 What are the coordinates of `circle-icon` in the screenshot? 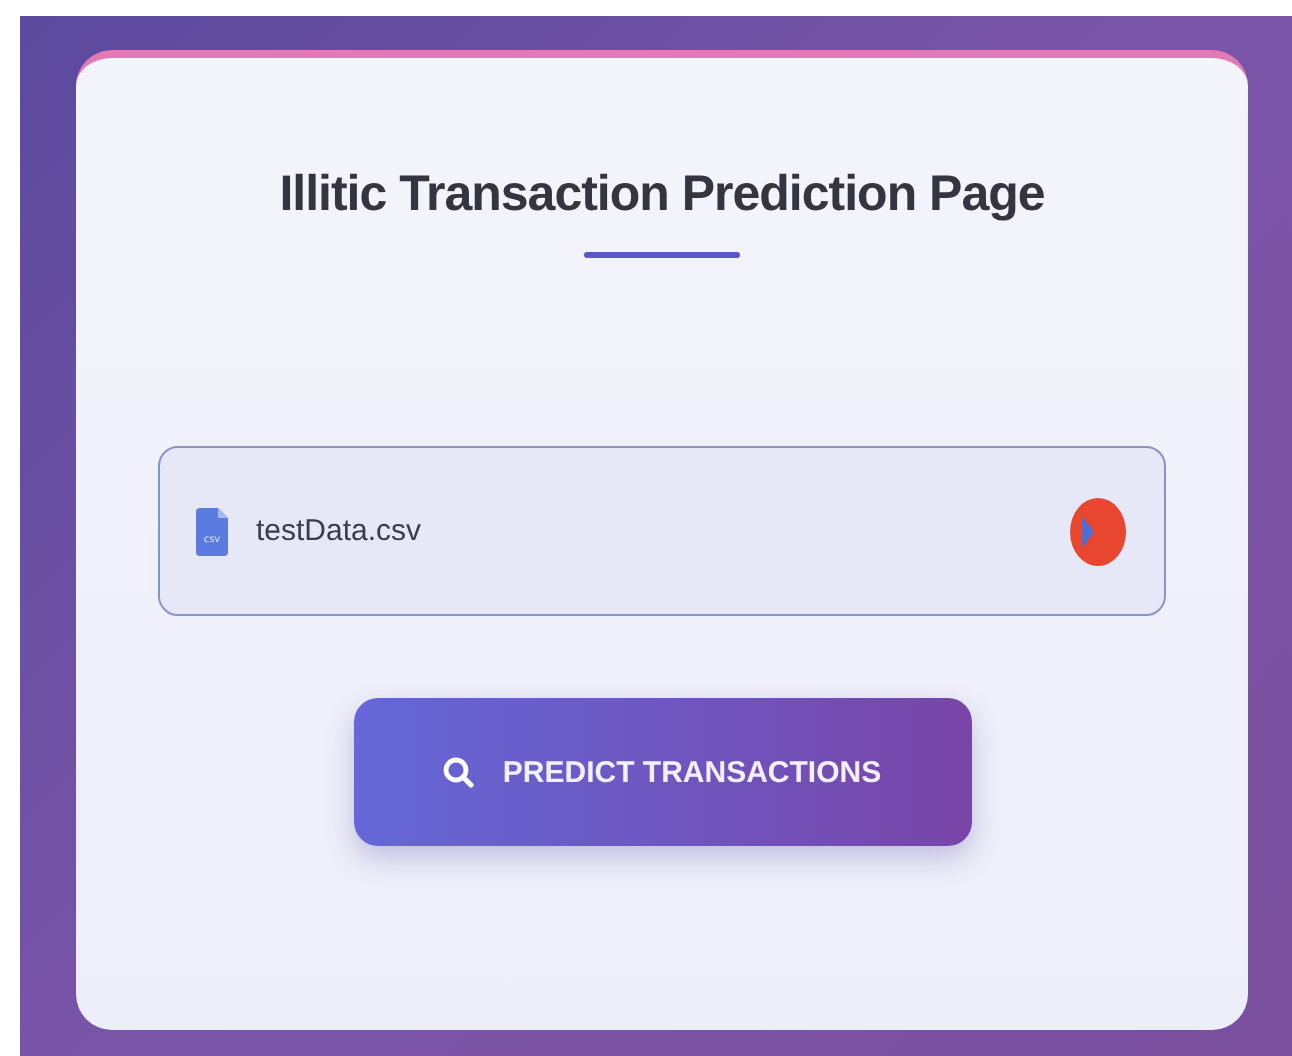 It's located at (1098, 531).